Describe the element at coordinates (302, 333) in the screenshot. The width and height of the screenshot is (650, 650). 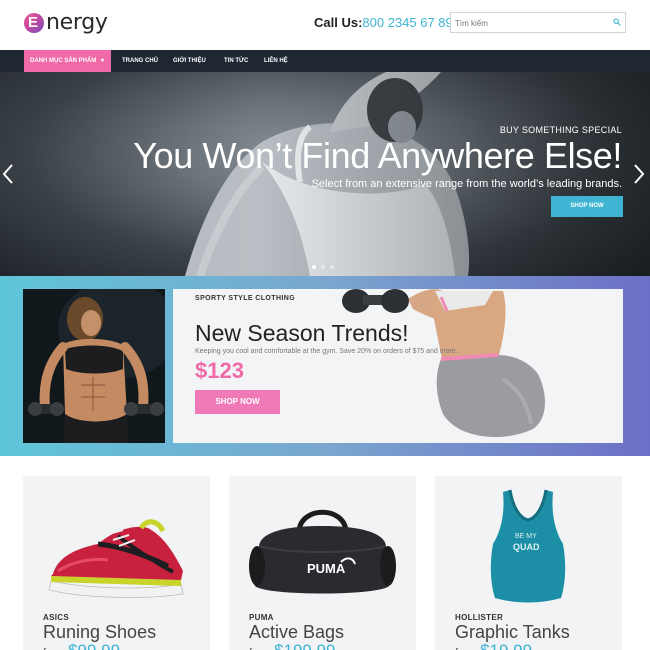
I see `promo-title: New Season Trends!` at that location.